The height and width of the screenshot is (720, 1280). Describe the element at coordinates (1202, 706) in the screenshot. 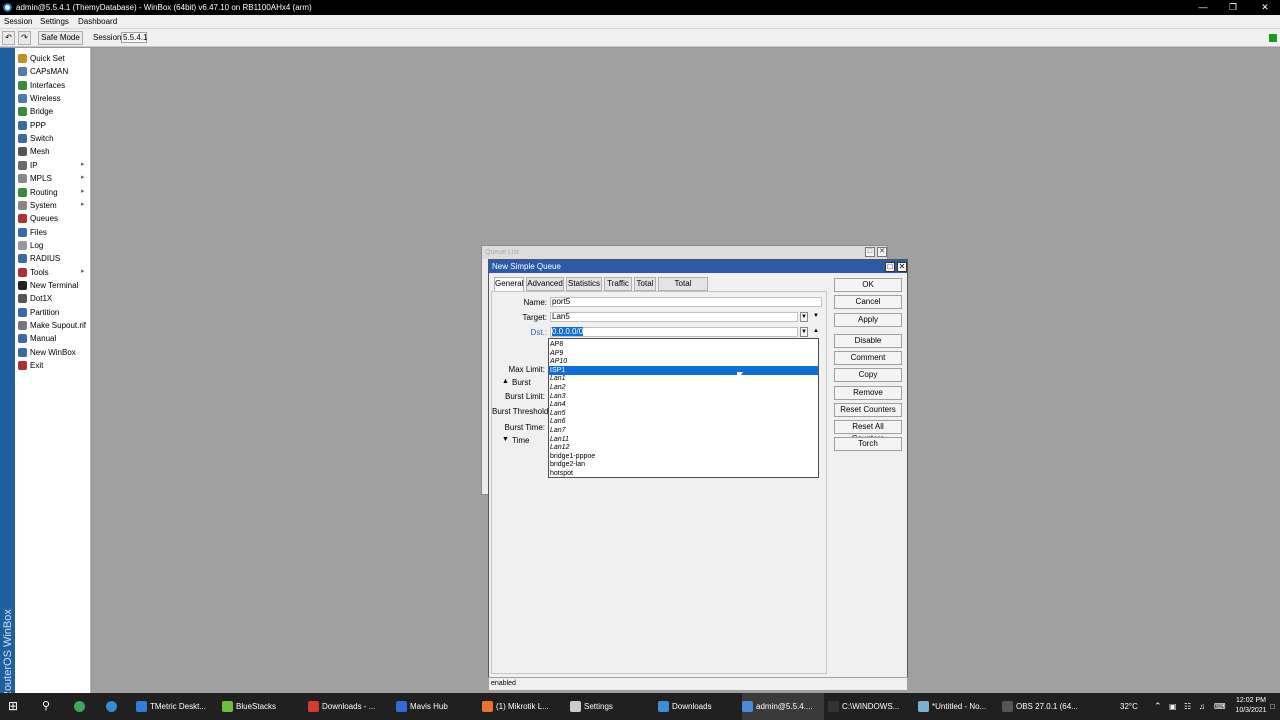

I see `volume-icon: ♫` at that location.